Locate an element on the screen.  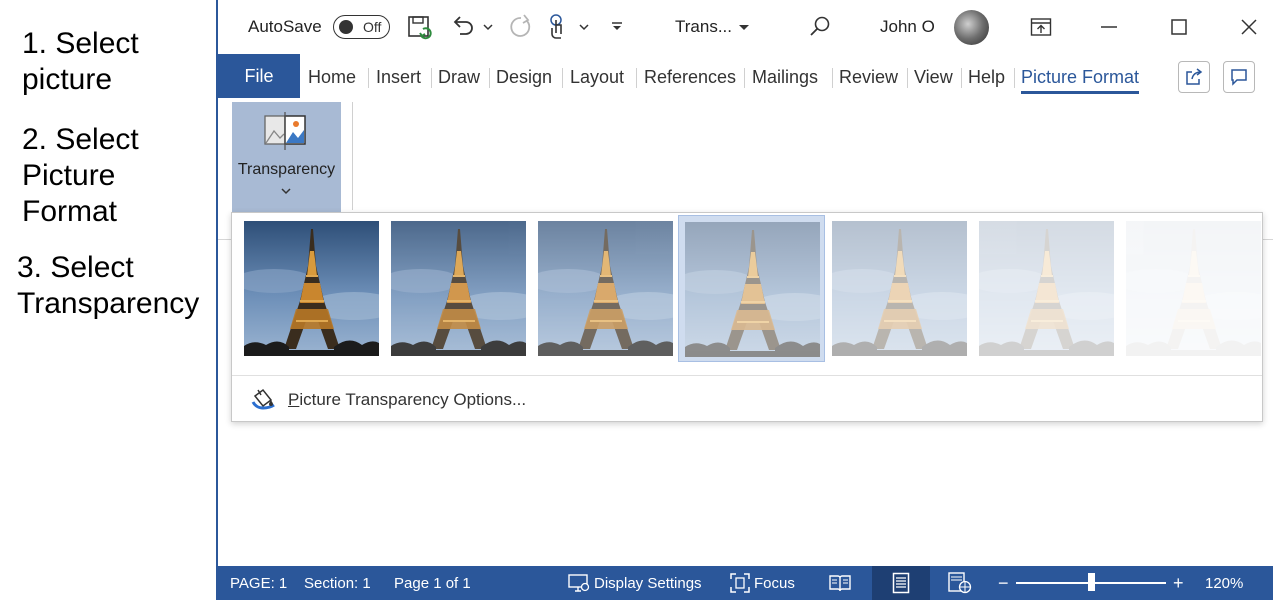
instruction-step-1: 1. Select picture is located at coordinates (80, 61).